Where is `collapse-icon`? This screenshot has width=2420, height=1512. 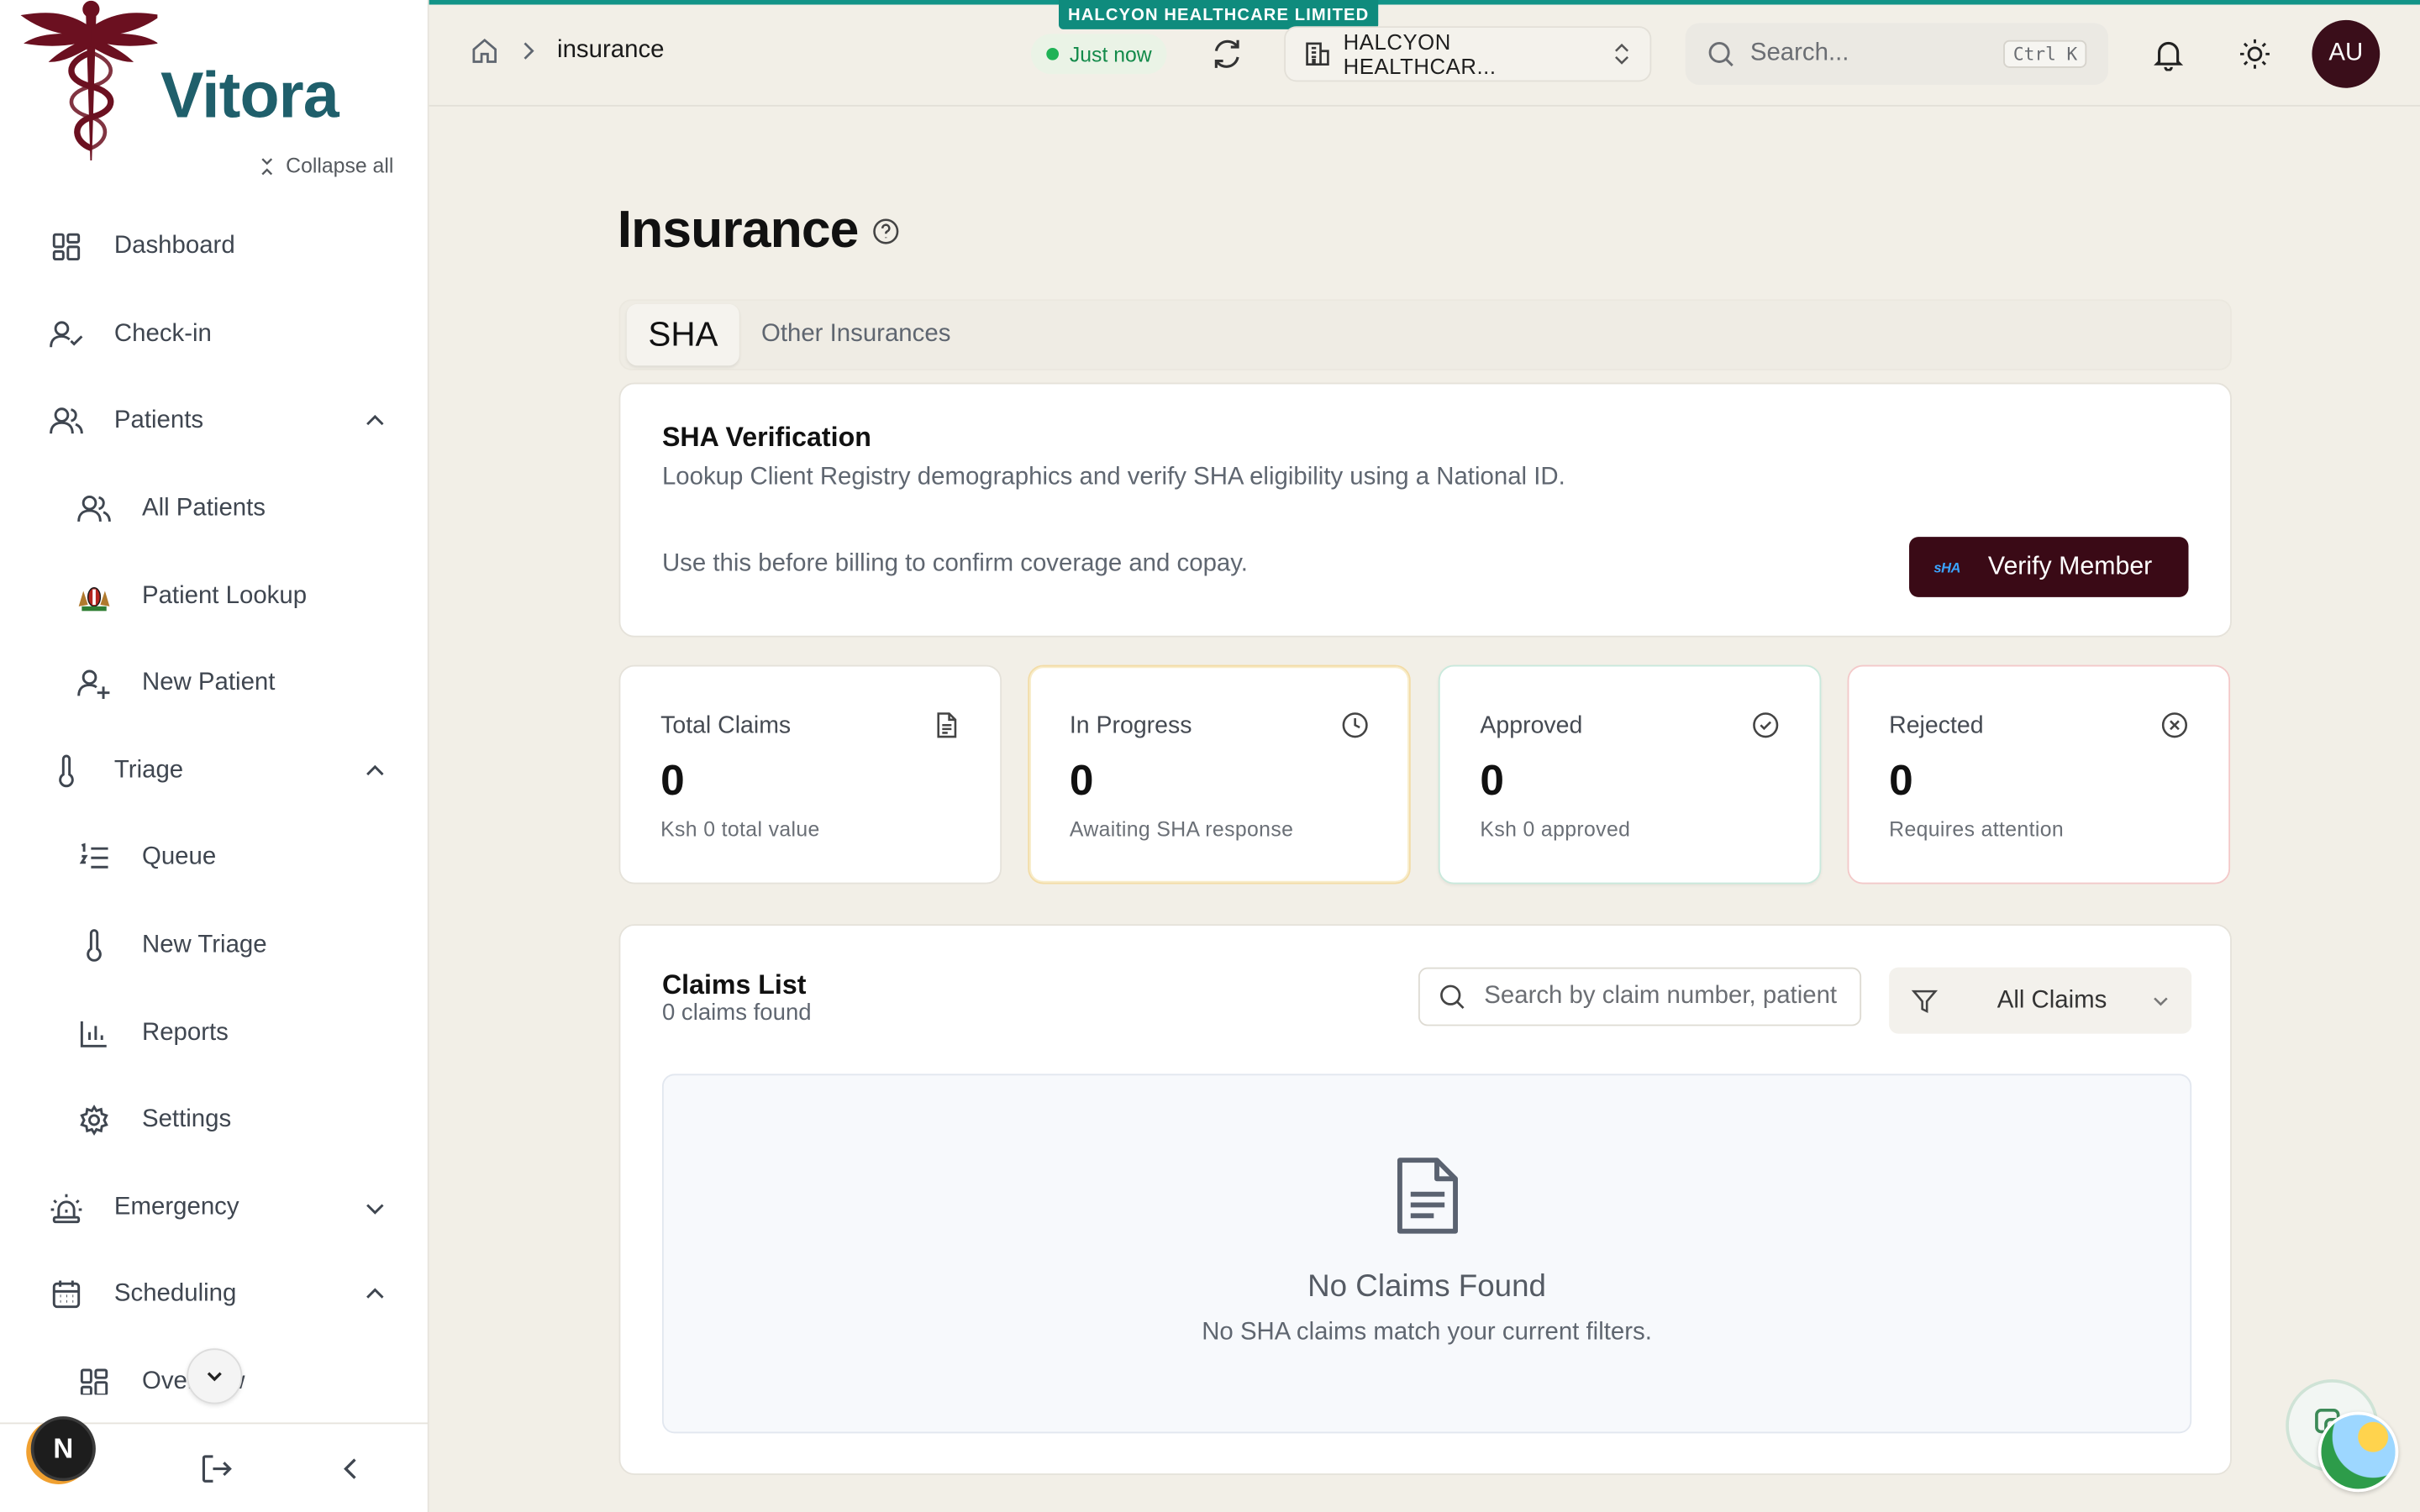 collapse-icon is located at coordinates (267, 166).